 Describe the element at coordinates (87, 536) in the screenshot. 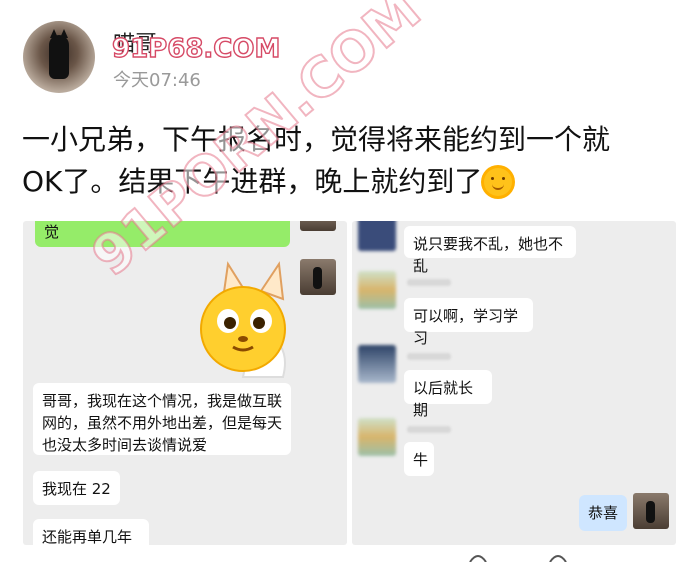

I see `message-text: 还能再单几年` at that location.